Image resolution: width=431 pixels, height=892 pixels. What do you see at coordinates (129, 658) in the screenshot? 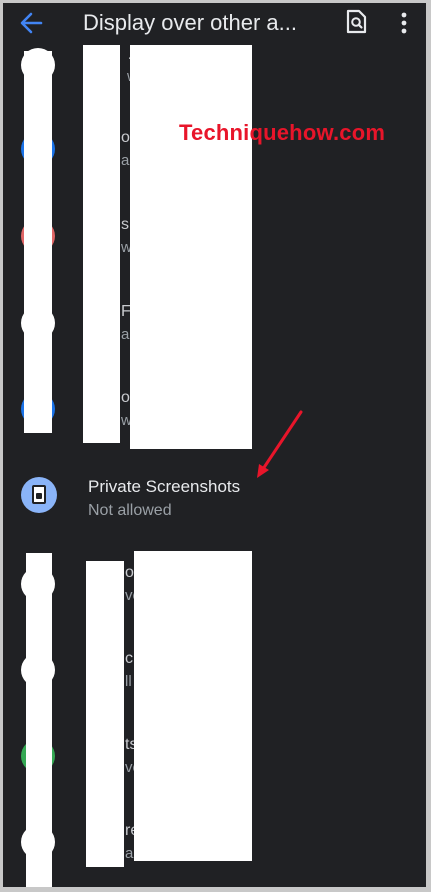
I see `app-name-fragment: c` at bounding box center [129, 658].